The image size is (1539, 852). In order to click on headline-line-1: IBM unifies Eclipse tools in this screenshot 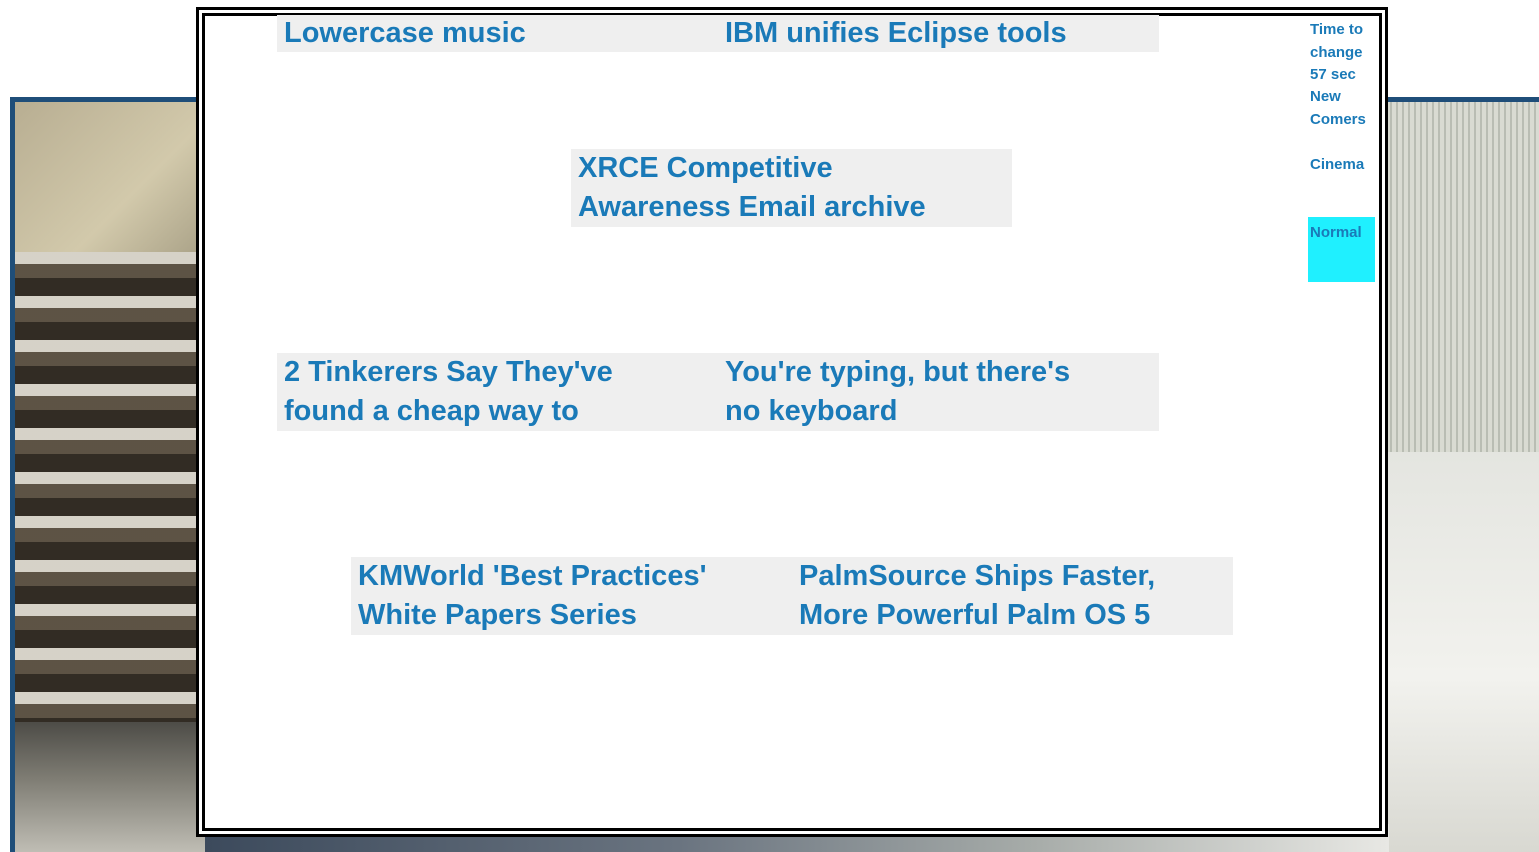, I will do `click(896, 33)`.